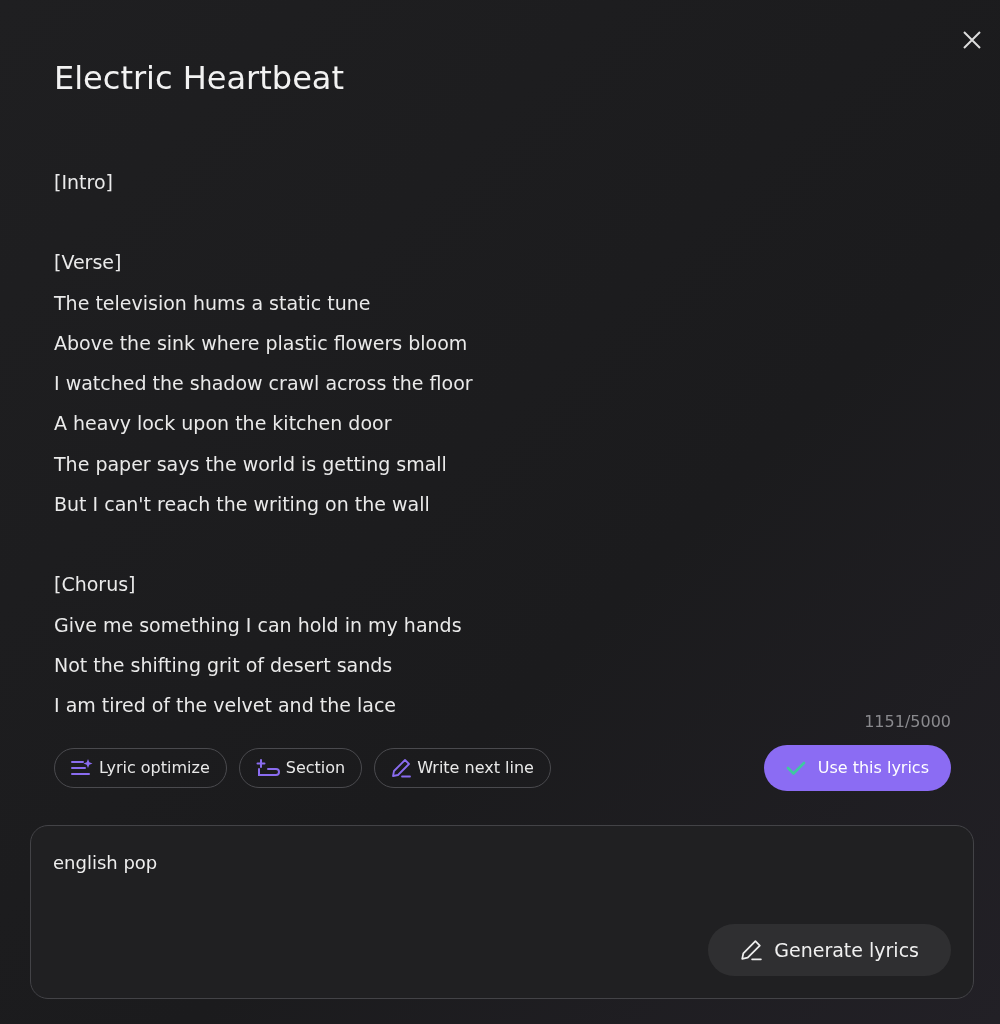 Image resolution: width=1000 pixels, height=1024 pixels. What do you see at coordinates (907, 721) in the screenshot?
I see `character-counter: 1151/5000` at bounding box center [907, 721].